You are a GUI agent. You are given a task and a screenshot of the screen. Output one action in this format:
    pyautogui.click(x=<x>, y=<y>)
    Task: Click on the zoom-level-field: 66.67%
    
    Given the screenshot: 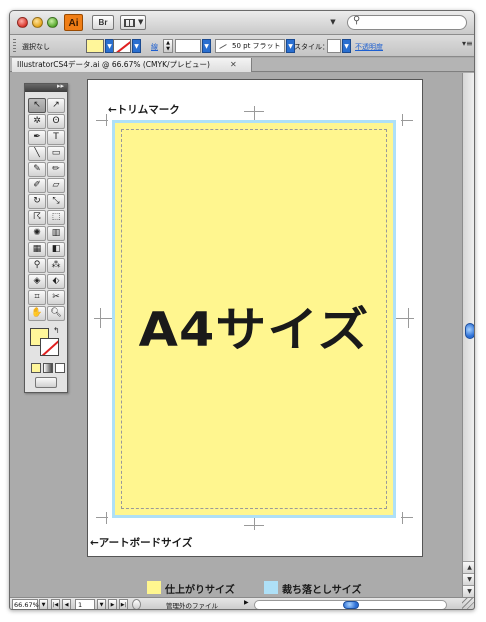 What is the action you would take?
    pyautogui.click(x=25, y=604)
    